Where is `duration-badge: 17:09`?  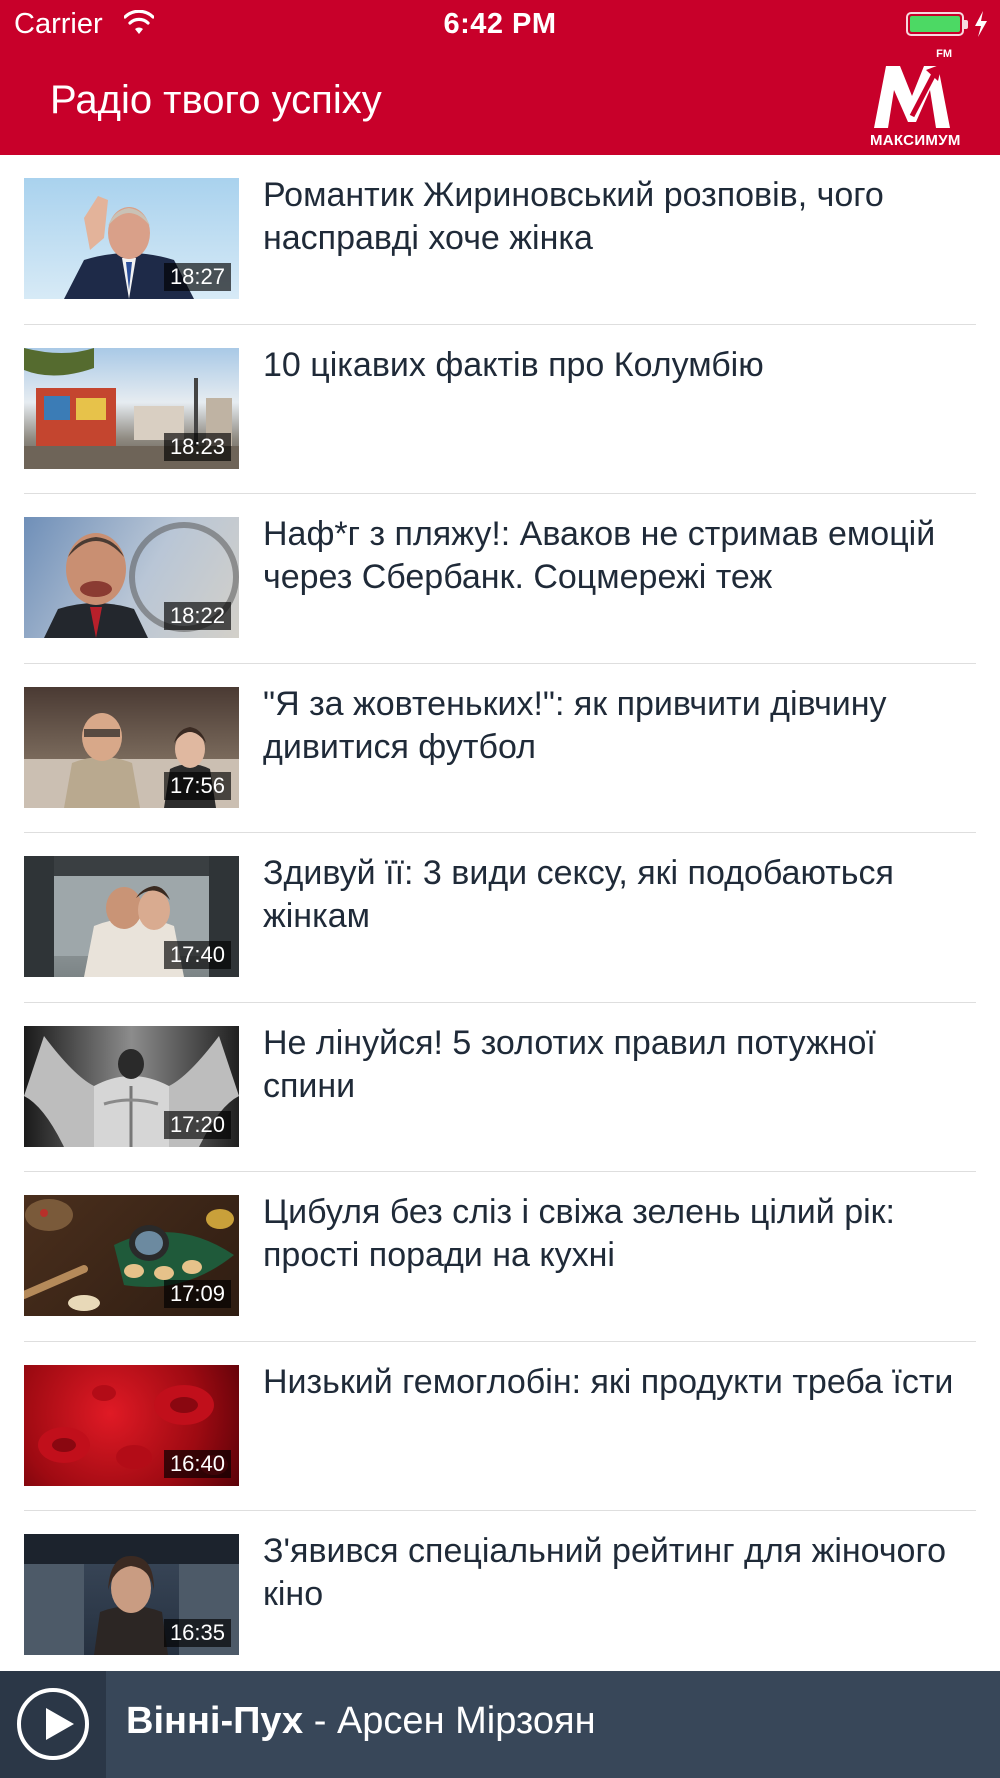
duration-badge: 17:09 is located at coordinates (197, 1294).